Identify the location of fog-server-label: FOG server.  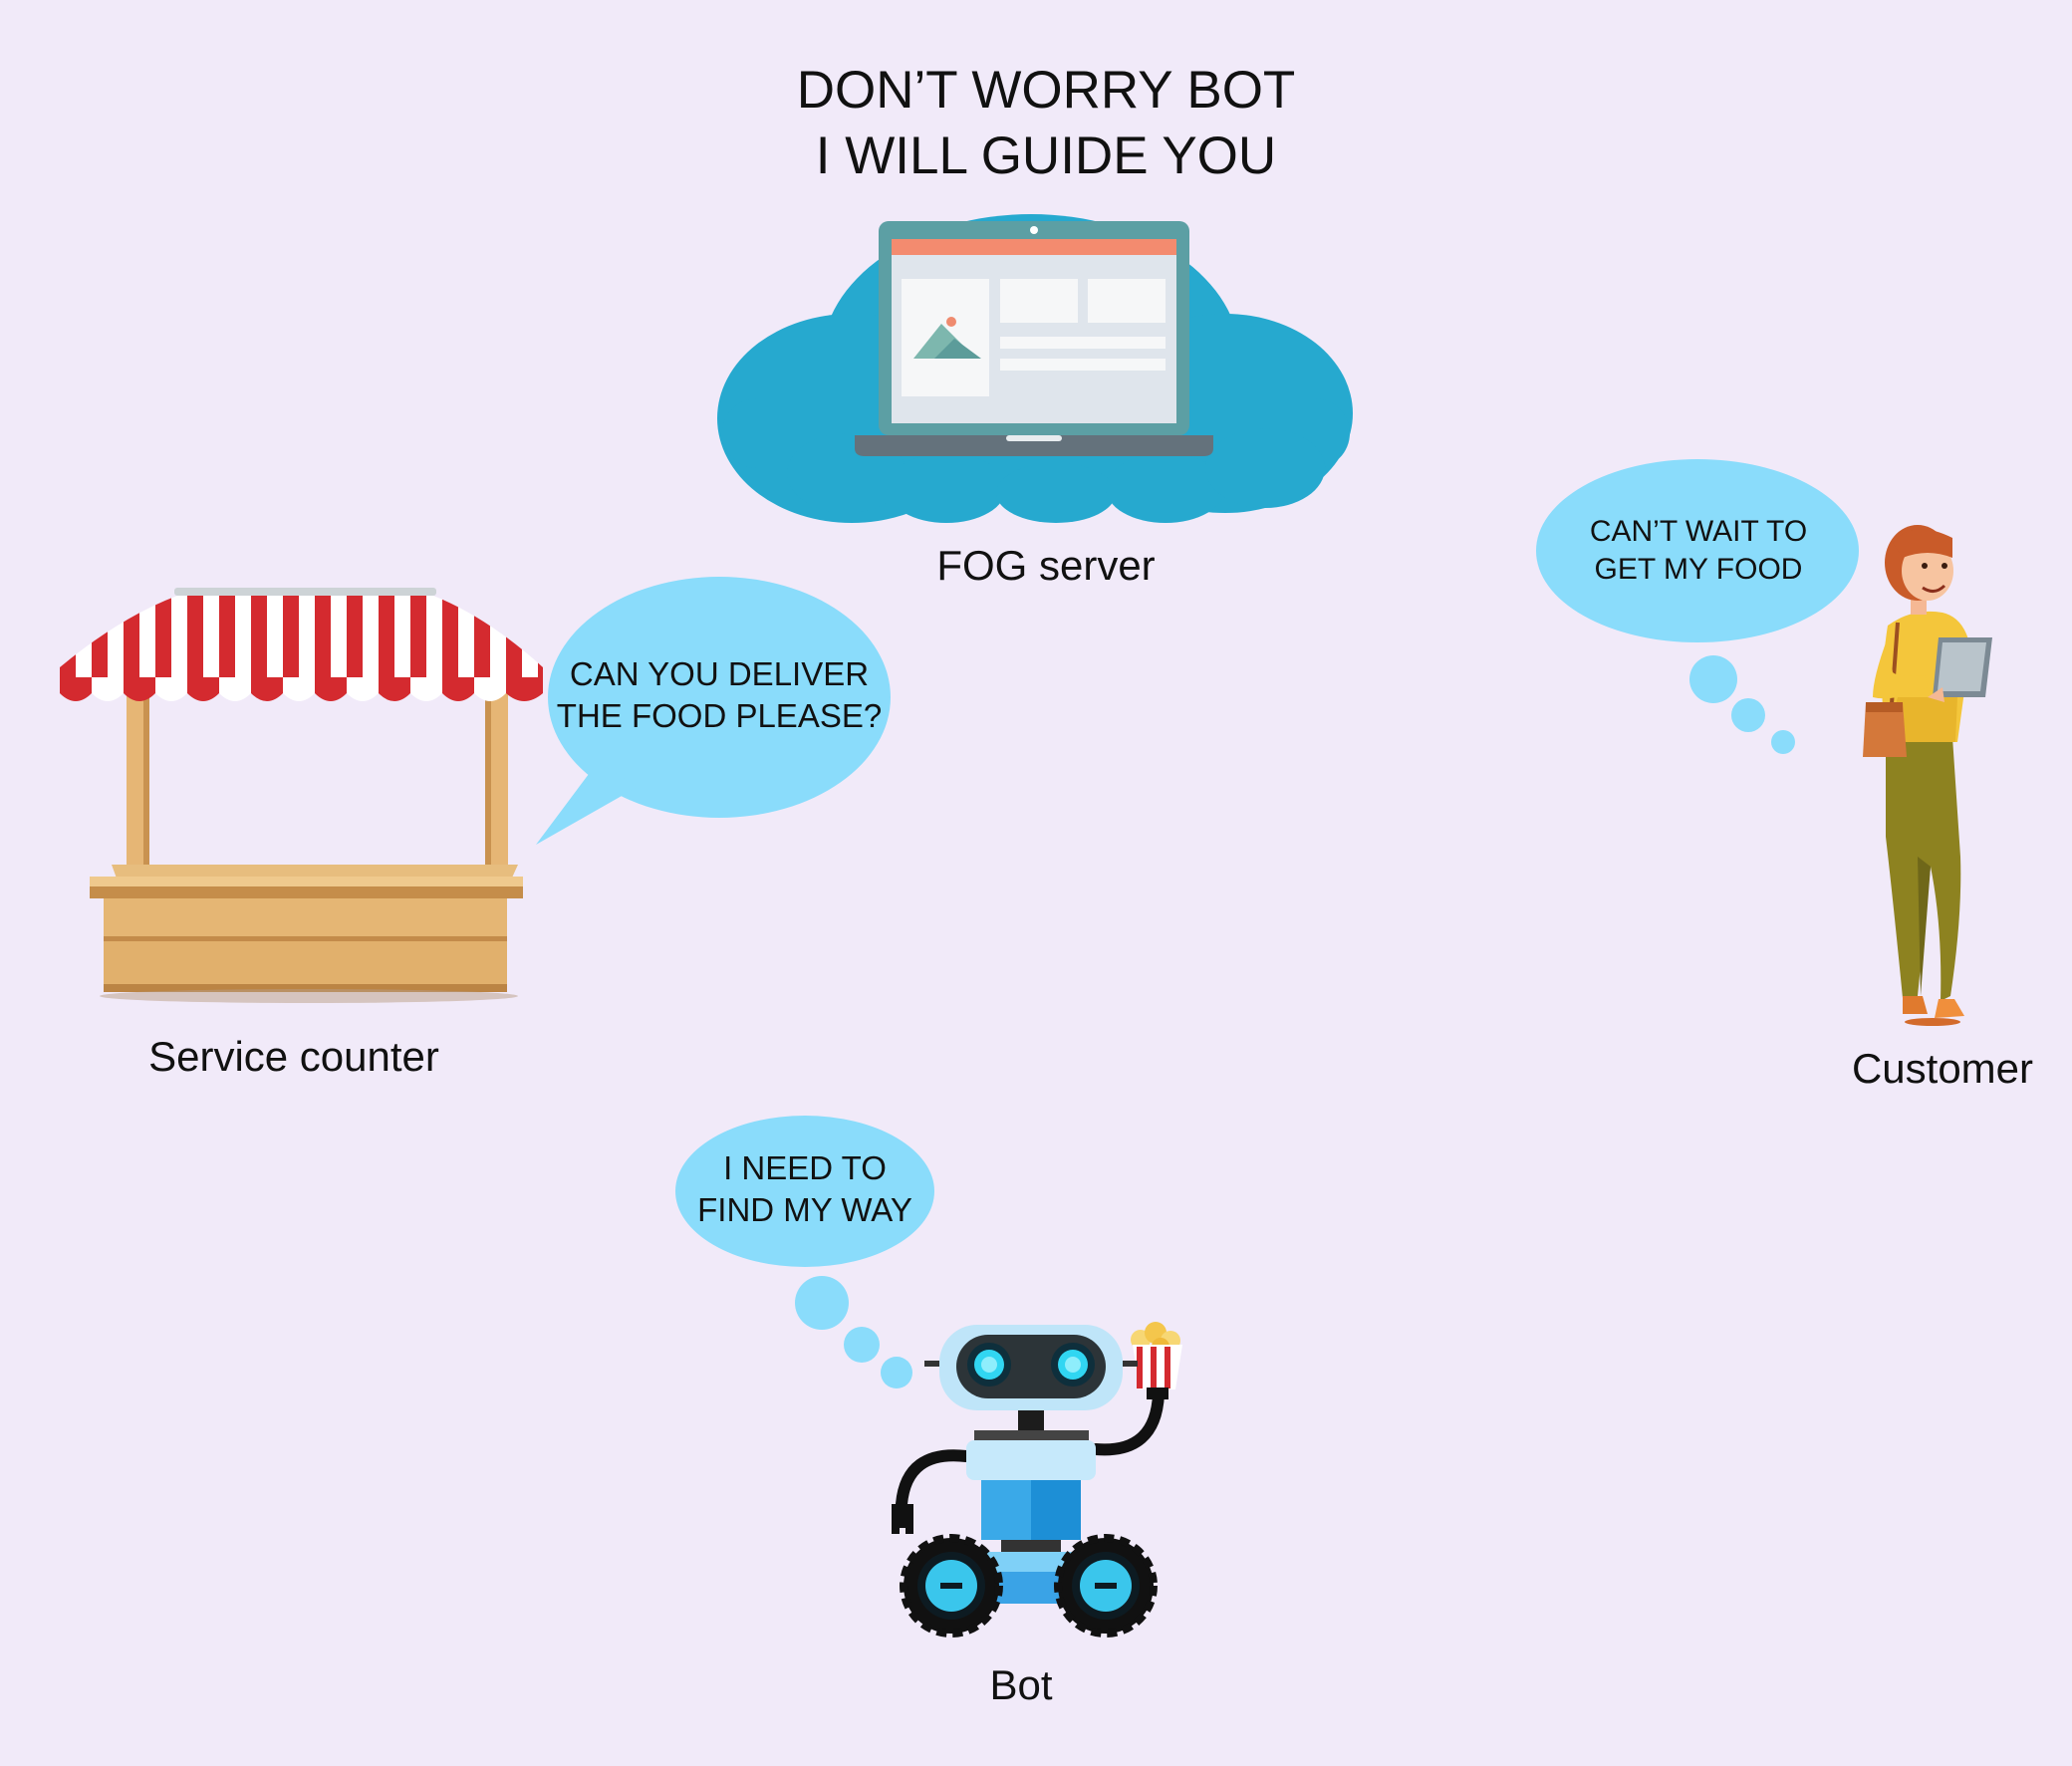
(1046, 565).